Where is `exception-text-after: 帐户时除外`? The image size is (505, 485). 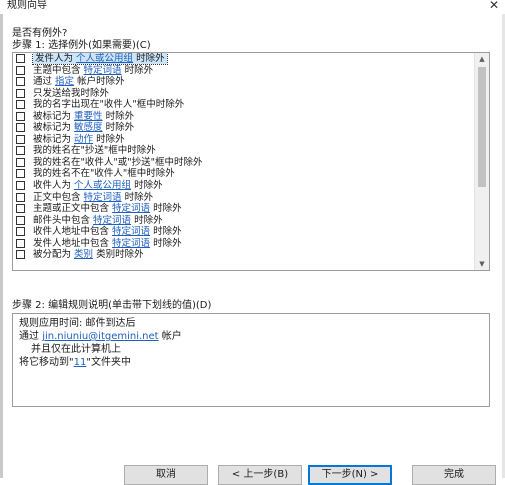
exception-text-after: 帐户时除外 is located at coordinates (99, 82).